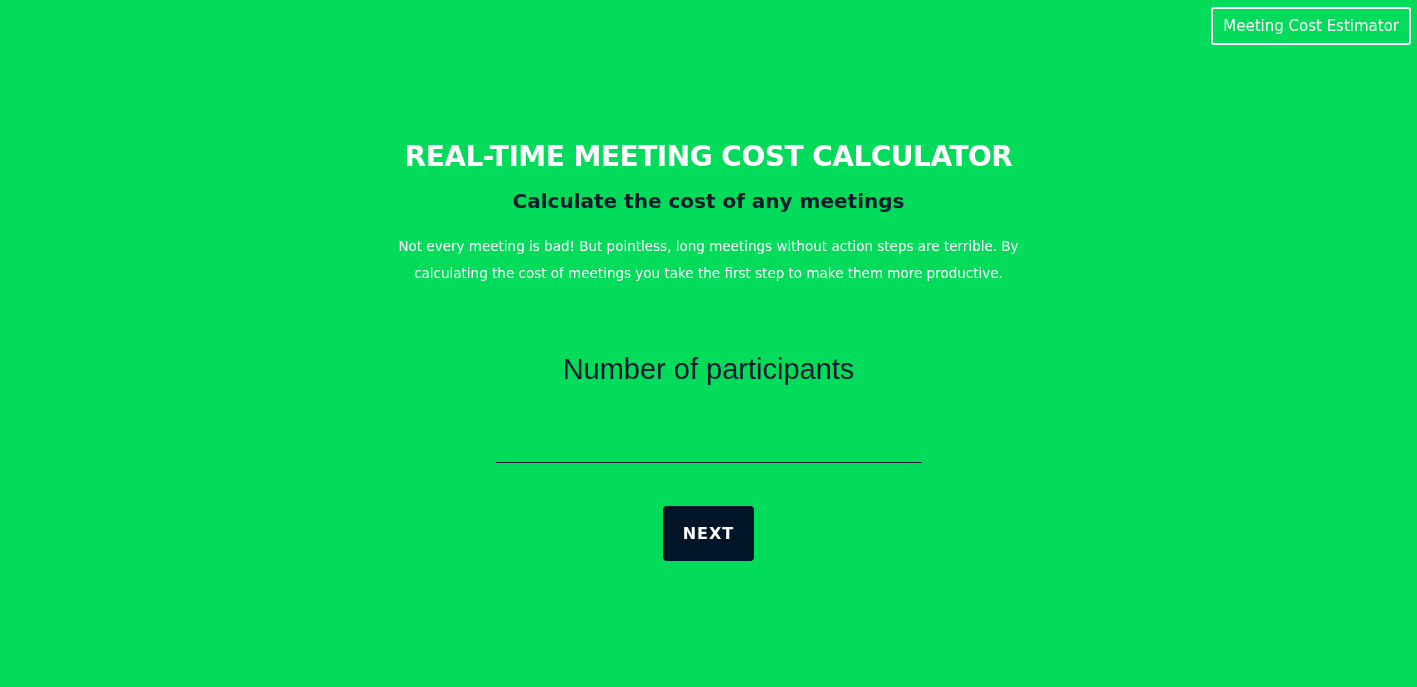 This screenshot has width=1417, height=687. Describe the element at coordinates (708, 369) in the screenshot. I see `question-label: Number of participants` at that location.